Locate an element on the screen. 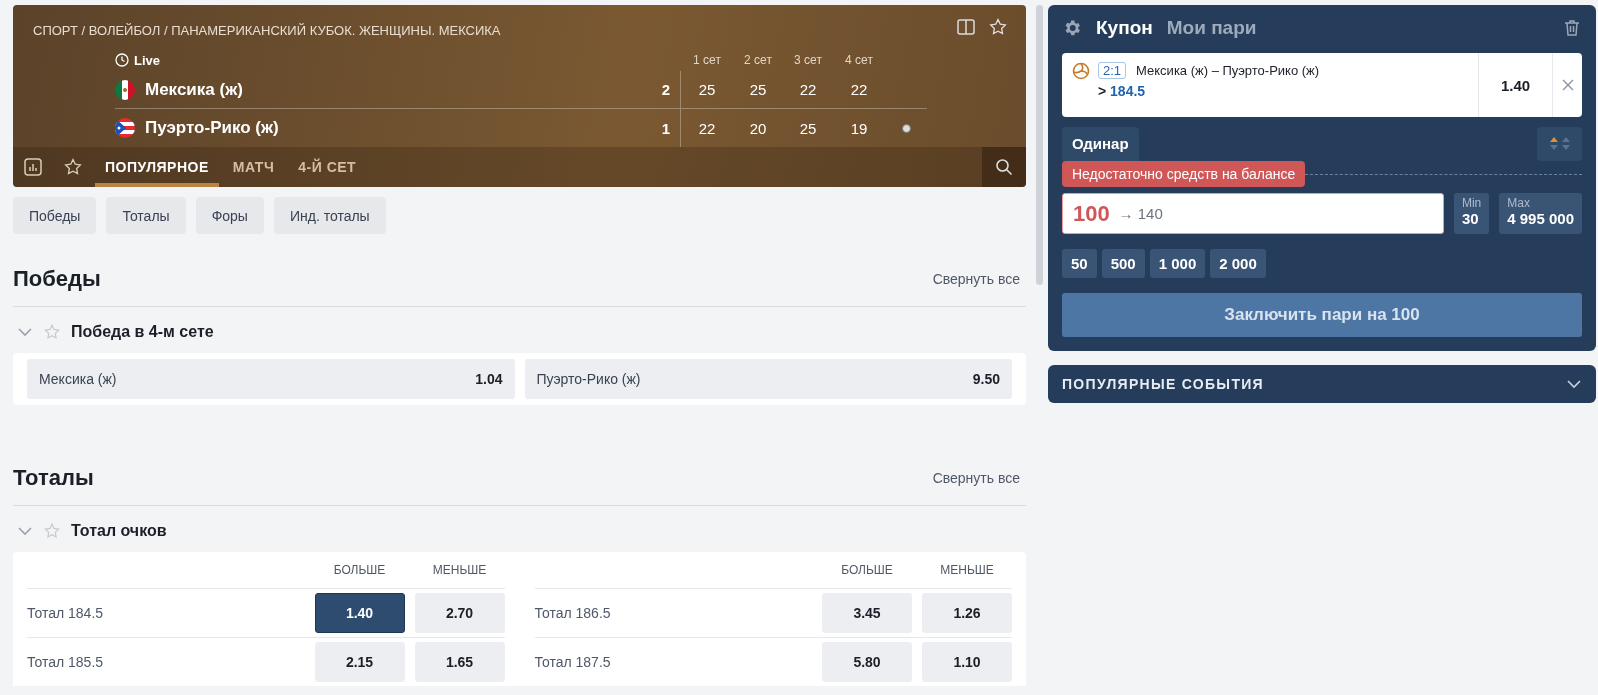 Image resolution: width=1598 pixels, height=695 pixels. filter-chip: Инд. тоталы is located at coordinates (329, 215).